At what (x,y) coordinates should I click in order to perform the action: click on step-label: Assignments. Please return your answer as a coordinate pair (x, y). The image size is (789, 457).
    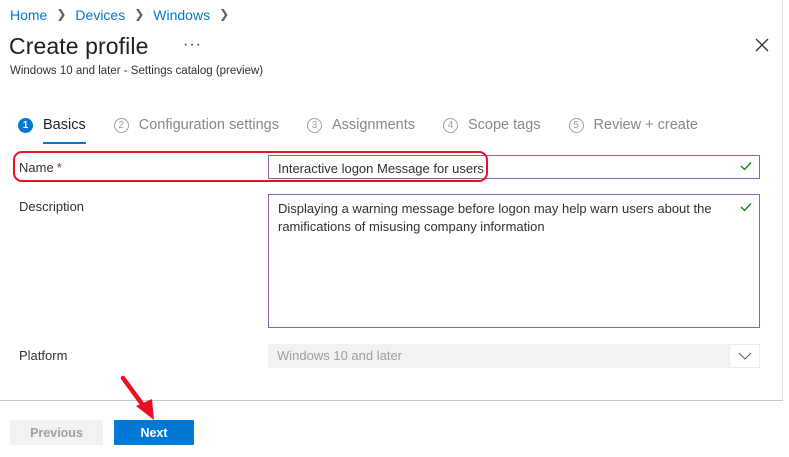
    Looking at the image, I should click on (373, 125).